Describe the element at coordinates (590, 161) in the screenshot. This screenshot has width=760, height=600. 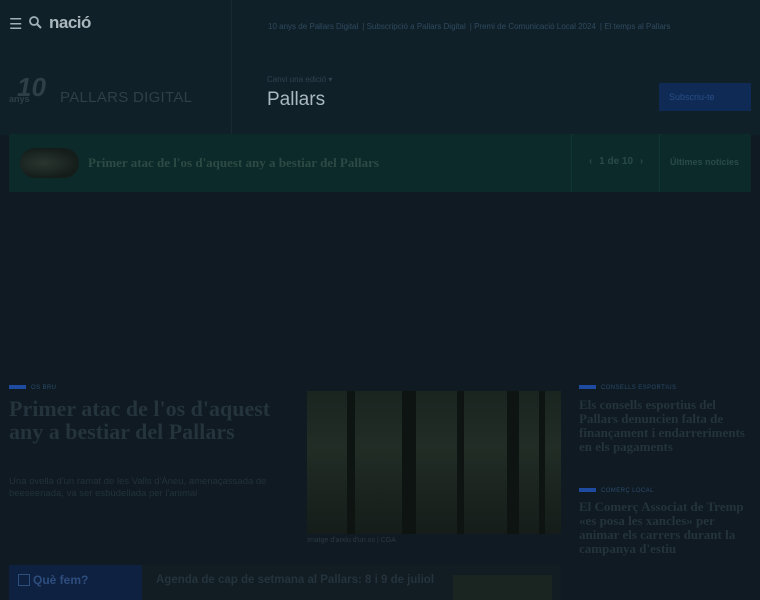
I see `chevron-left-icon: ‹` at that location.